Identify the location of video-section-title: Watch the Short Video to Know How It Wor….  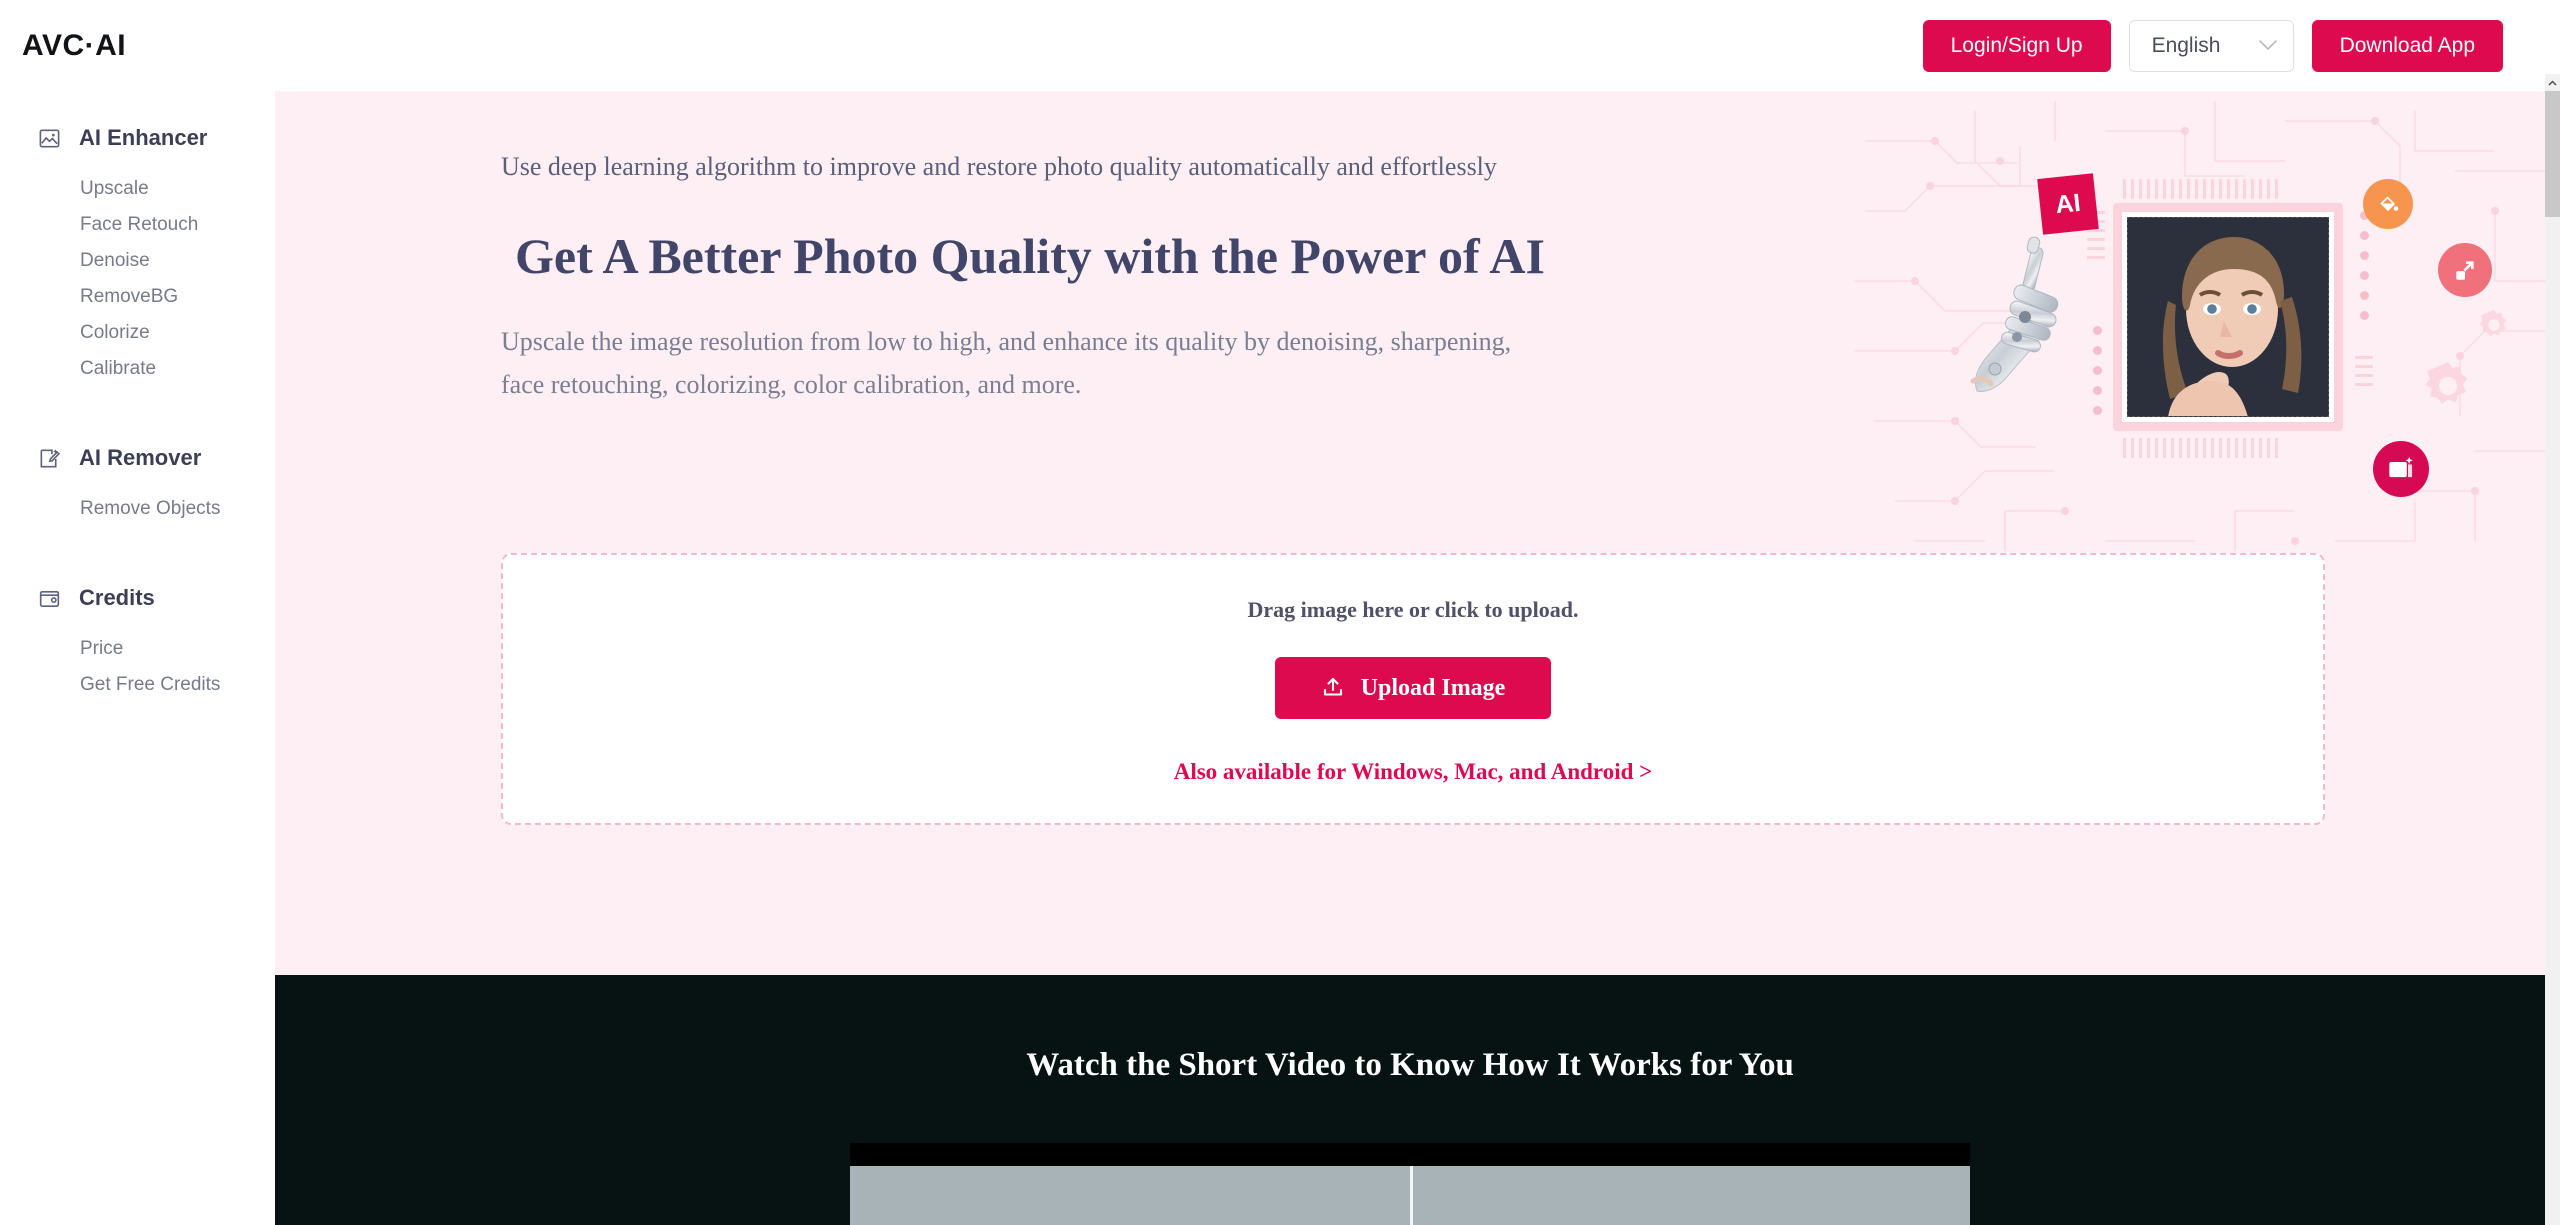
(1410, 1065).